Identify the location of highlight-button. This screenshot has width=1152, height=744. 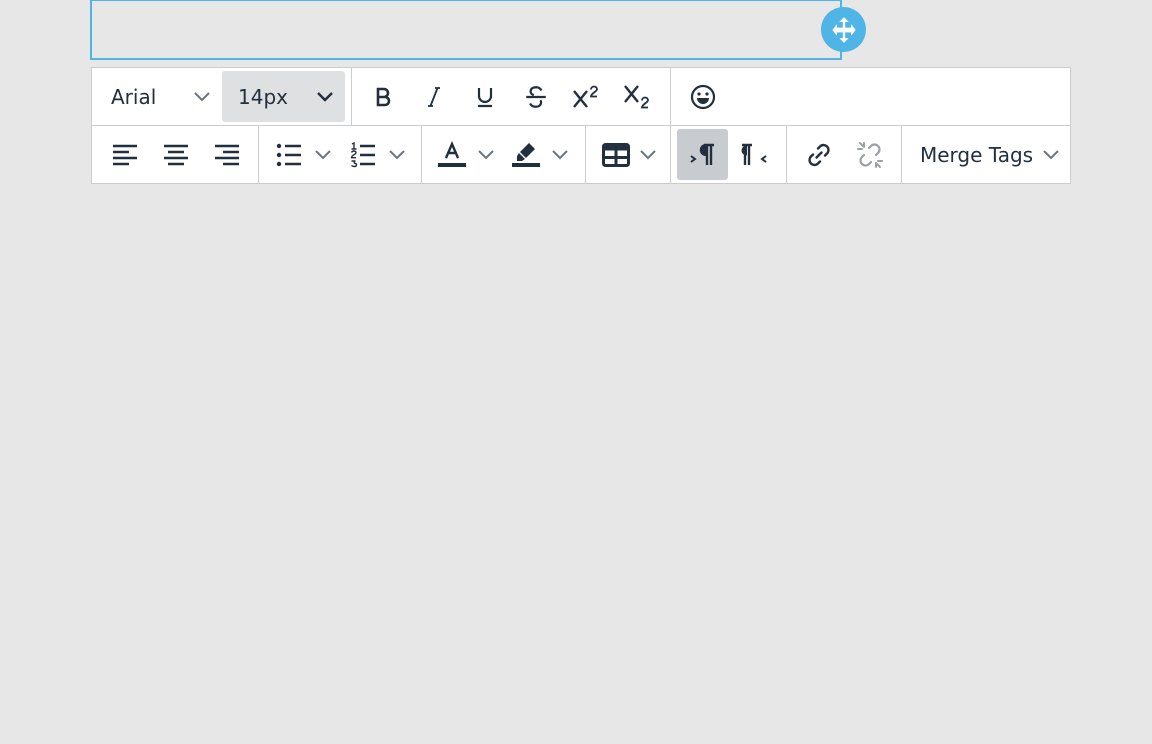
(526, 154).